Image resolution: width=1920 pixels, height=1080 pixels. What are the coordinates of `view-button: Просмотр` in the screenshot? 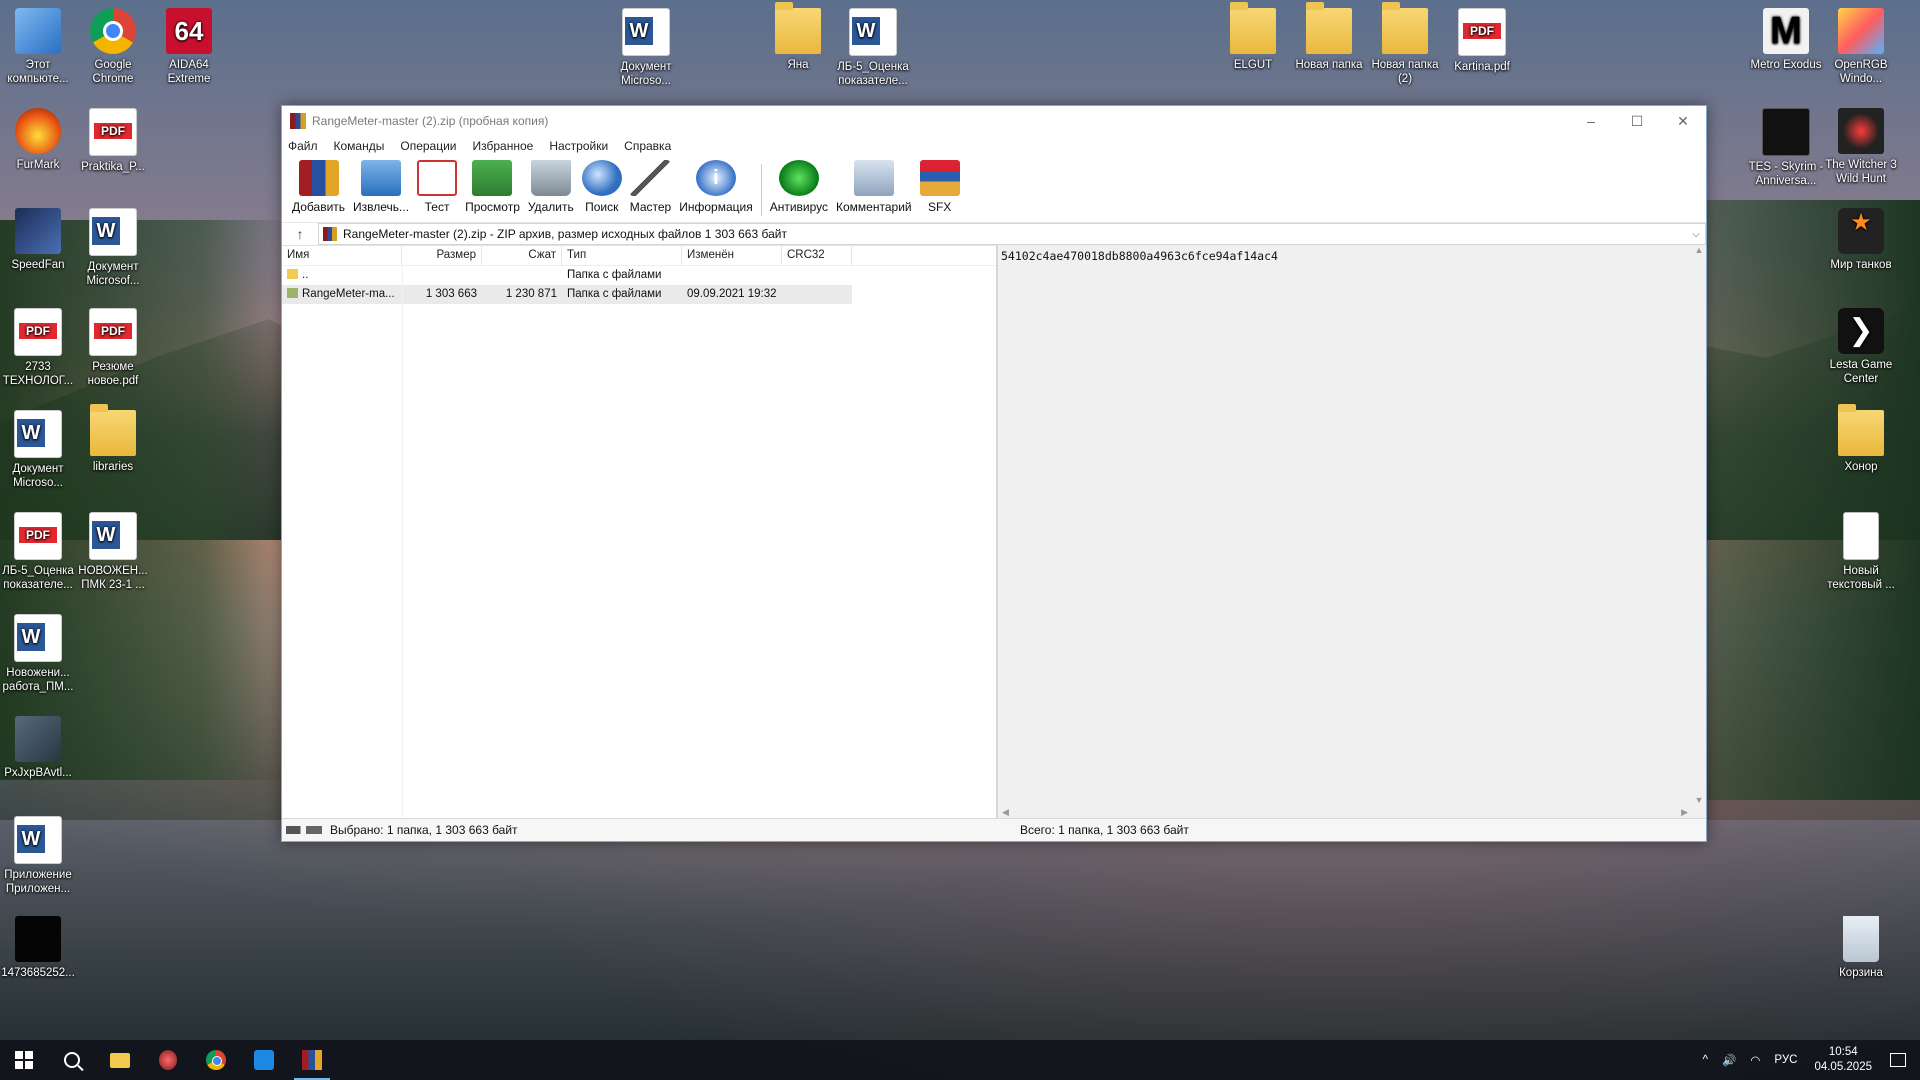 It's located at (492, 187).